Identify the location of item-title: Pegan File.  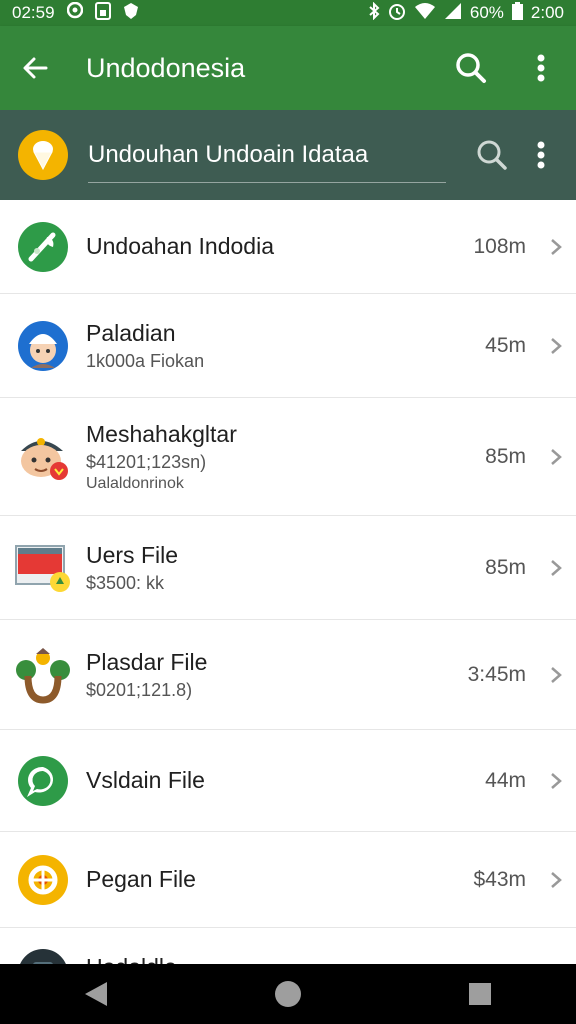
(141, 879).